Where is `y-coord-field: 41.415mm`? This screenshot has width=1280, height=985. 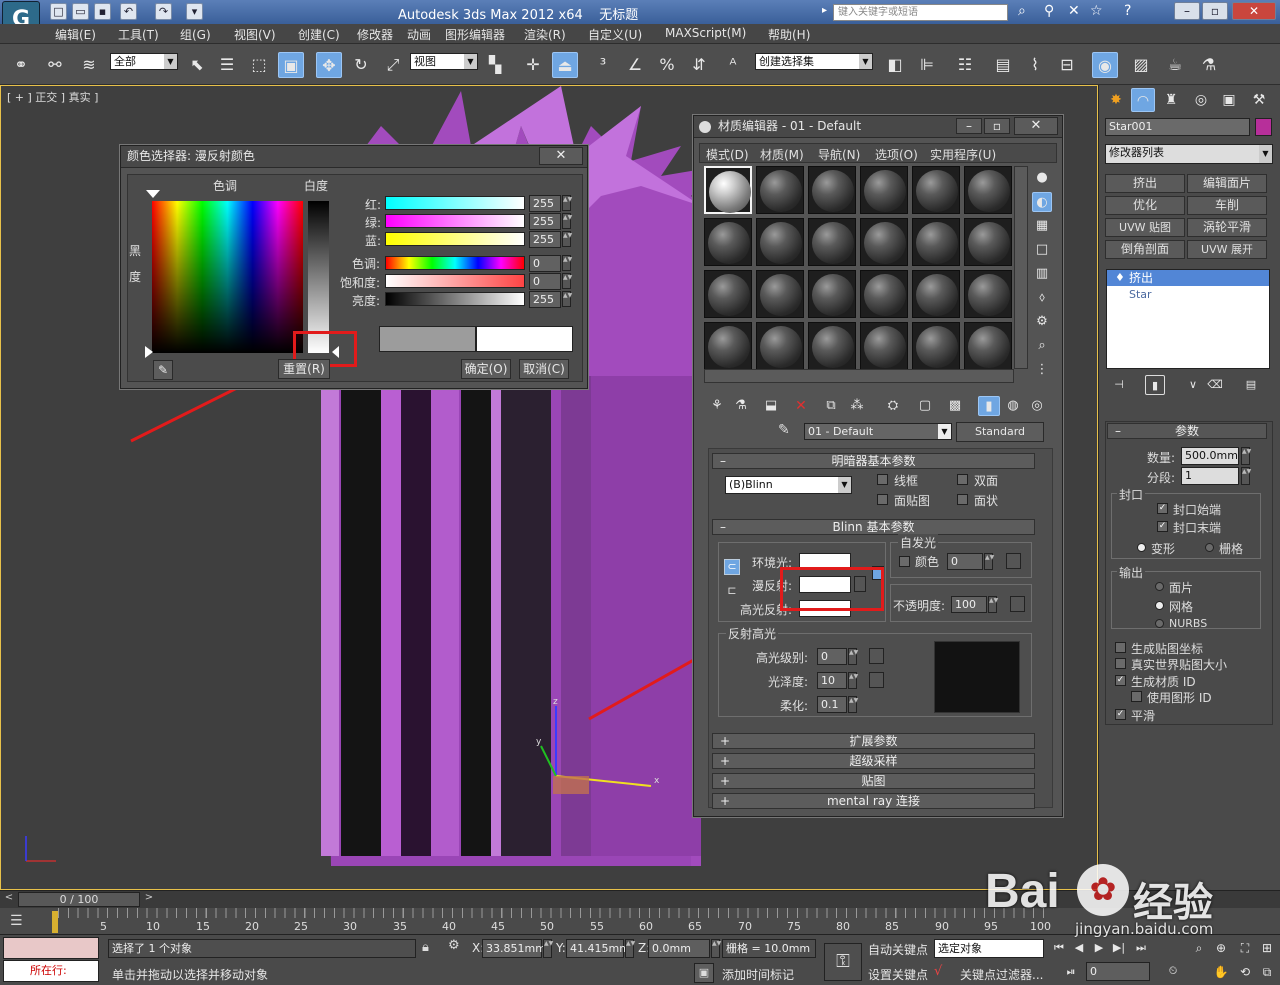
y-coord-field: 41.415mm is located at coordinates (598, 948).